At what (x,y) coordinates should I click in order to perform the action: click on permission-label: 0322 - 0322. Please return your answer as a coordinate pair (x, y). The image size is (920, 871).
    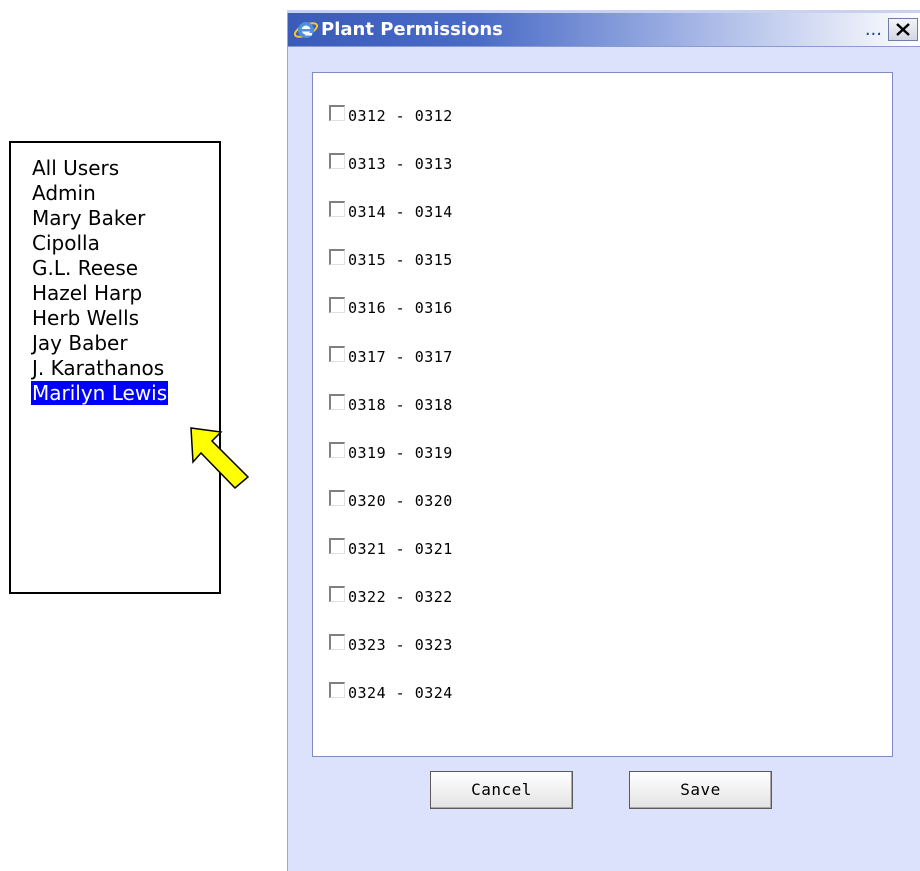
    Looking at the image, I should click on (400, 597).